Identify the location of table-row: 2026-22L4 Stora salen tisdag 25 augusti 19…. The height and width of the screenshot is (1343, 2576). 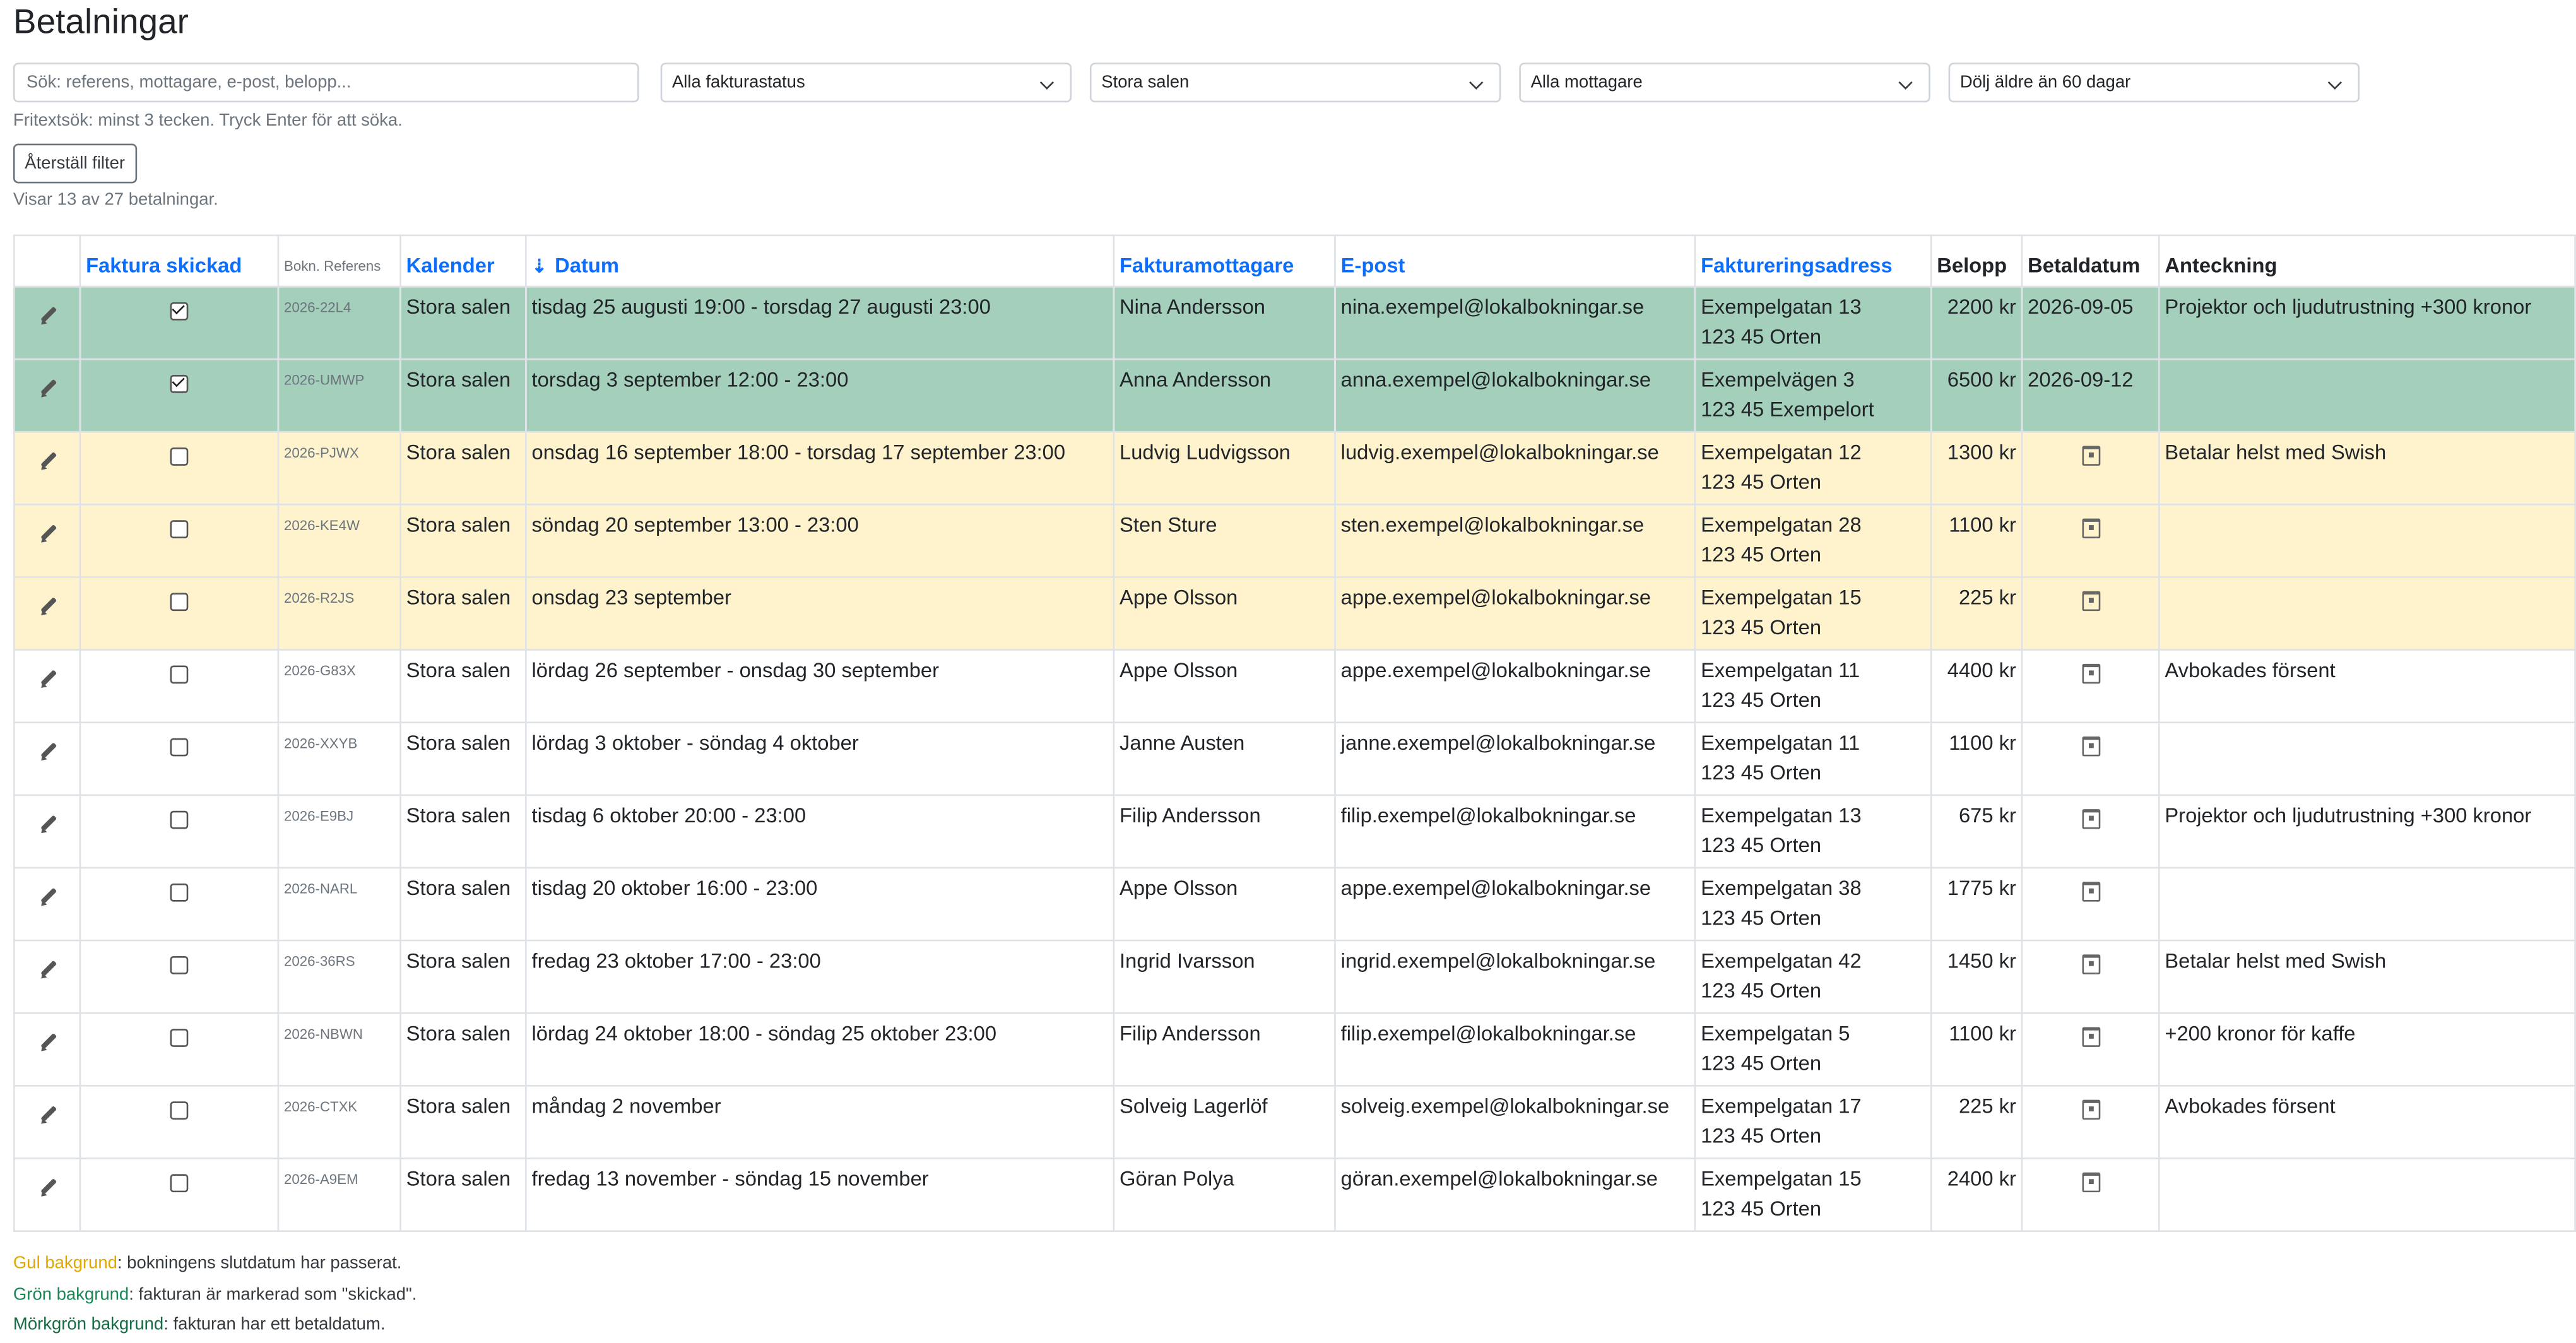
(1295, 322).